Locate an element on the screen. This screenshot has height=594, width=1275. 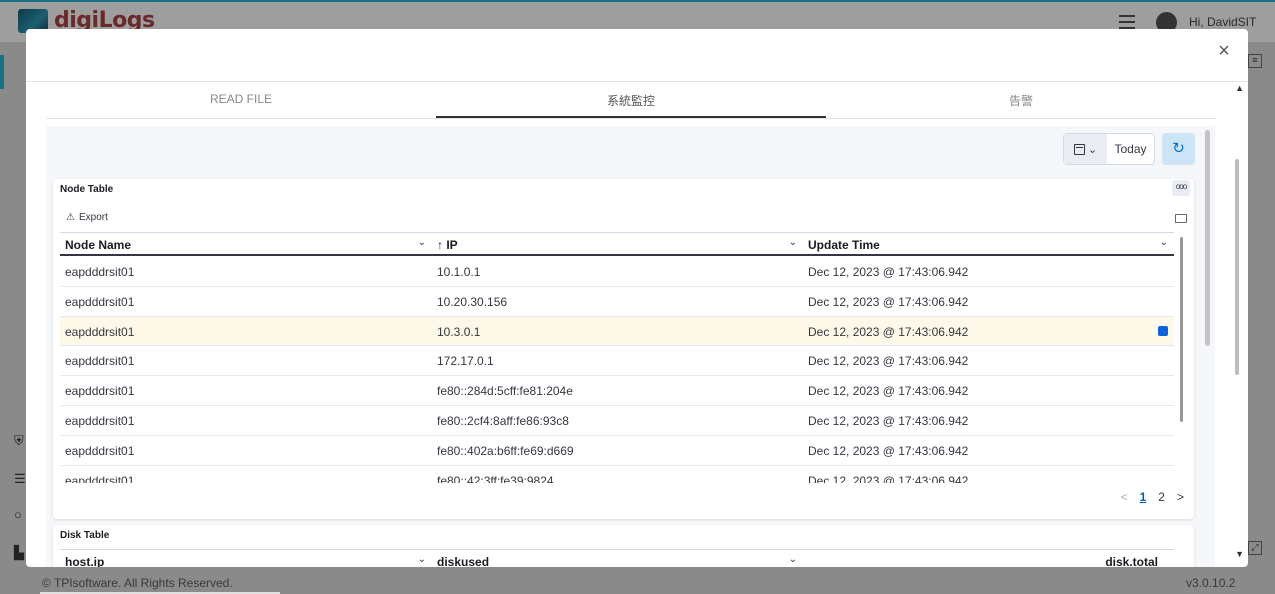
cell-ip: fe80::284d:5cff:fe81:204e is located at coordinates (505, 391).